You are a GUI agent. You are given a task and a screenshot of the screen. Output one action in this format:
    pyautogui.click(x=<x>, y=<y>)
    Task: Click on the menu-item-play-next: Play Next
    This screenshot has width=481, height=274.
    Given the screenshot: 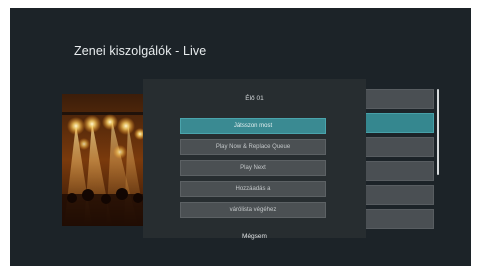 What is the action you would take?
    pyautogui.click(x=253, y=168)
    